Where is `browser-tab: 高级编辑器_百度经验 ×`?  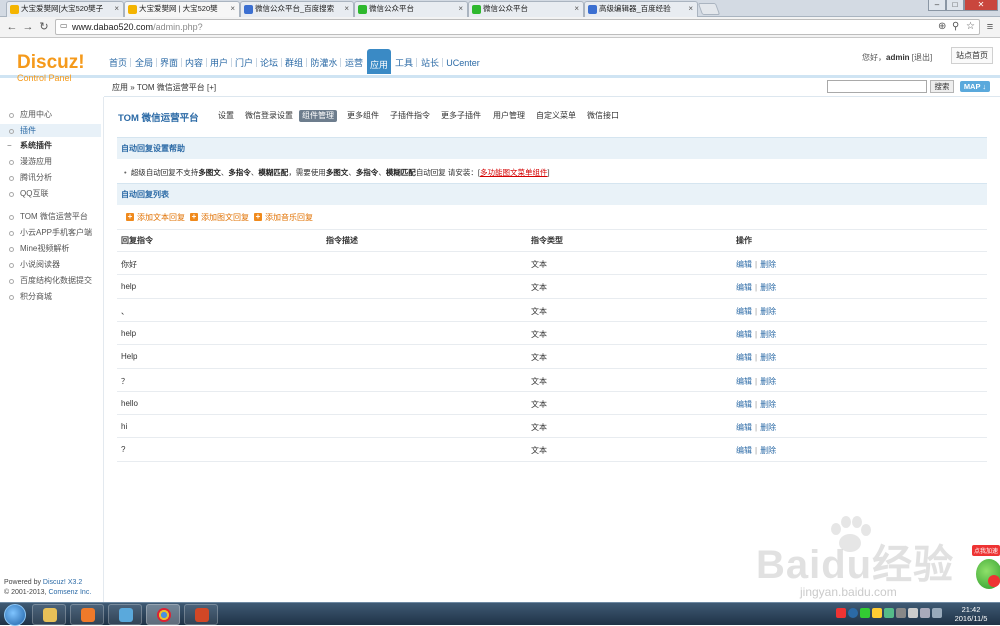
browser-tab: 高级编辑器_百度经验 × is located at coordinates (641, 9).